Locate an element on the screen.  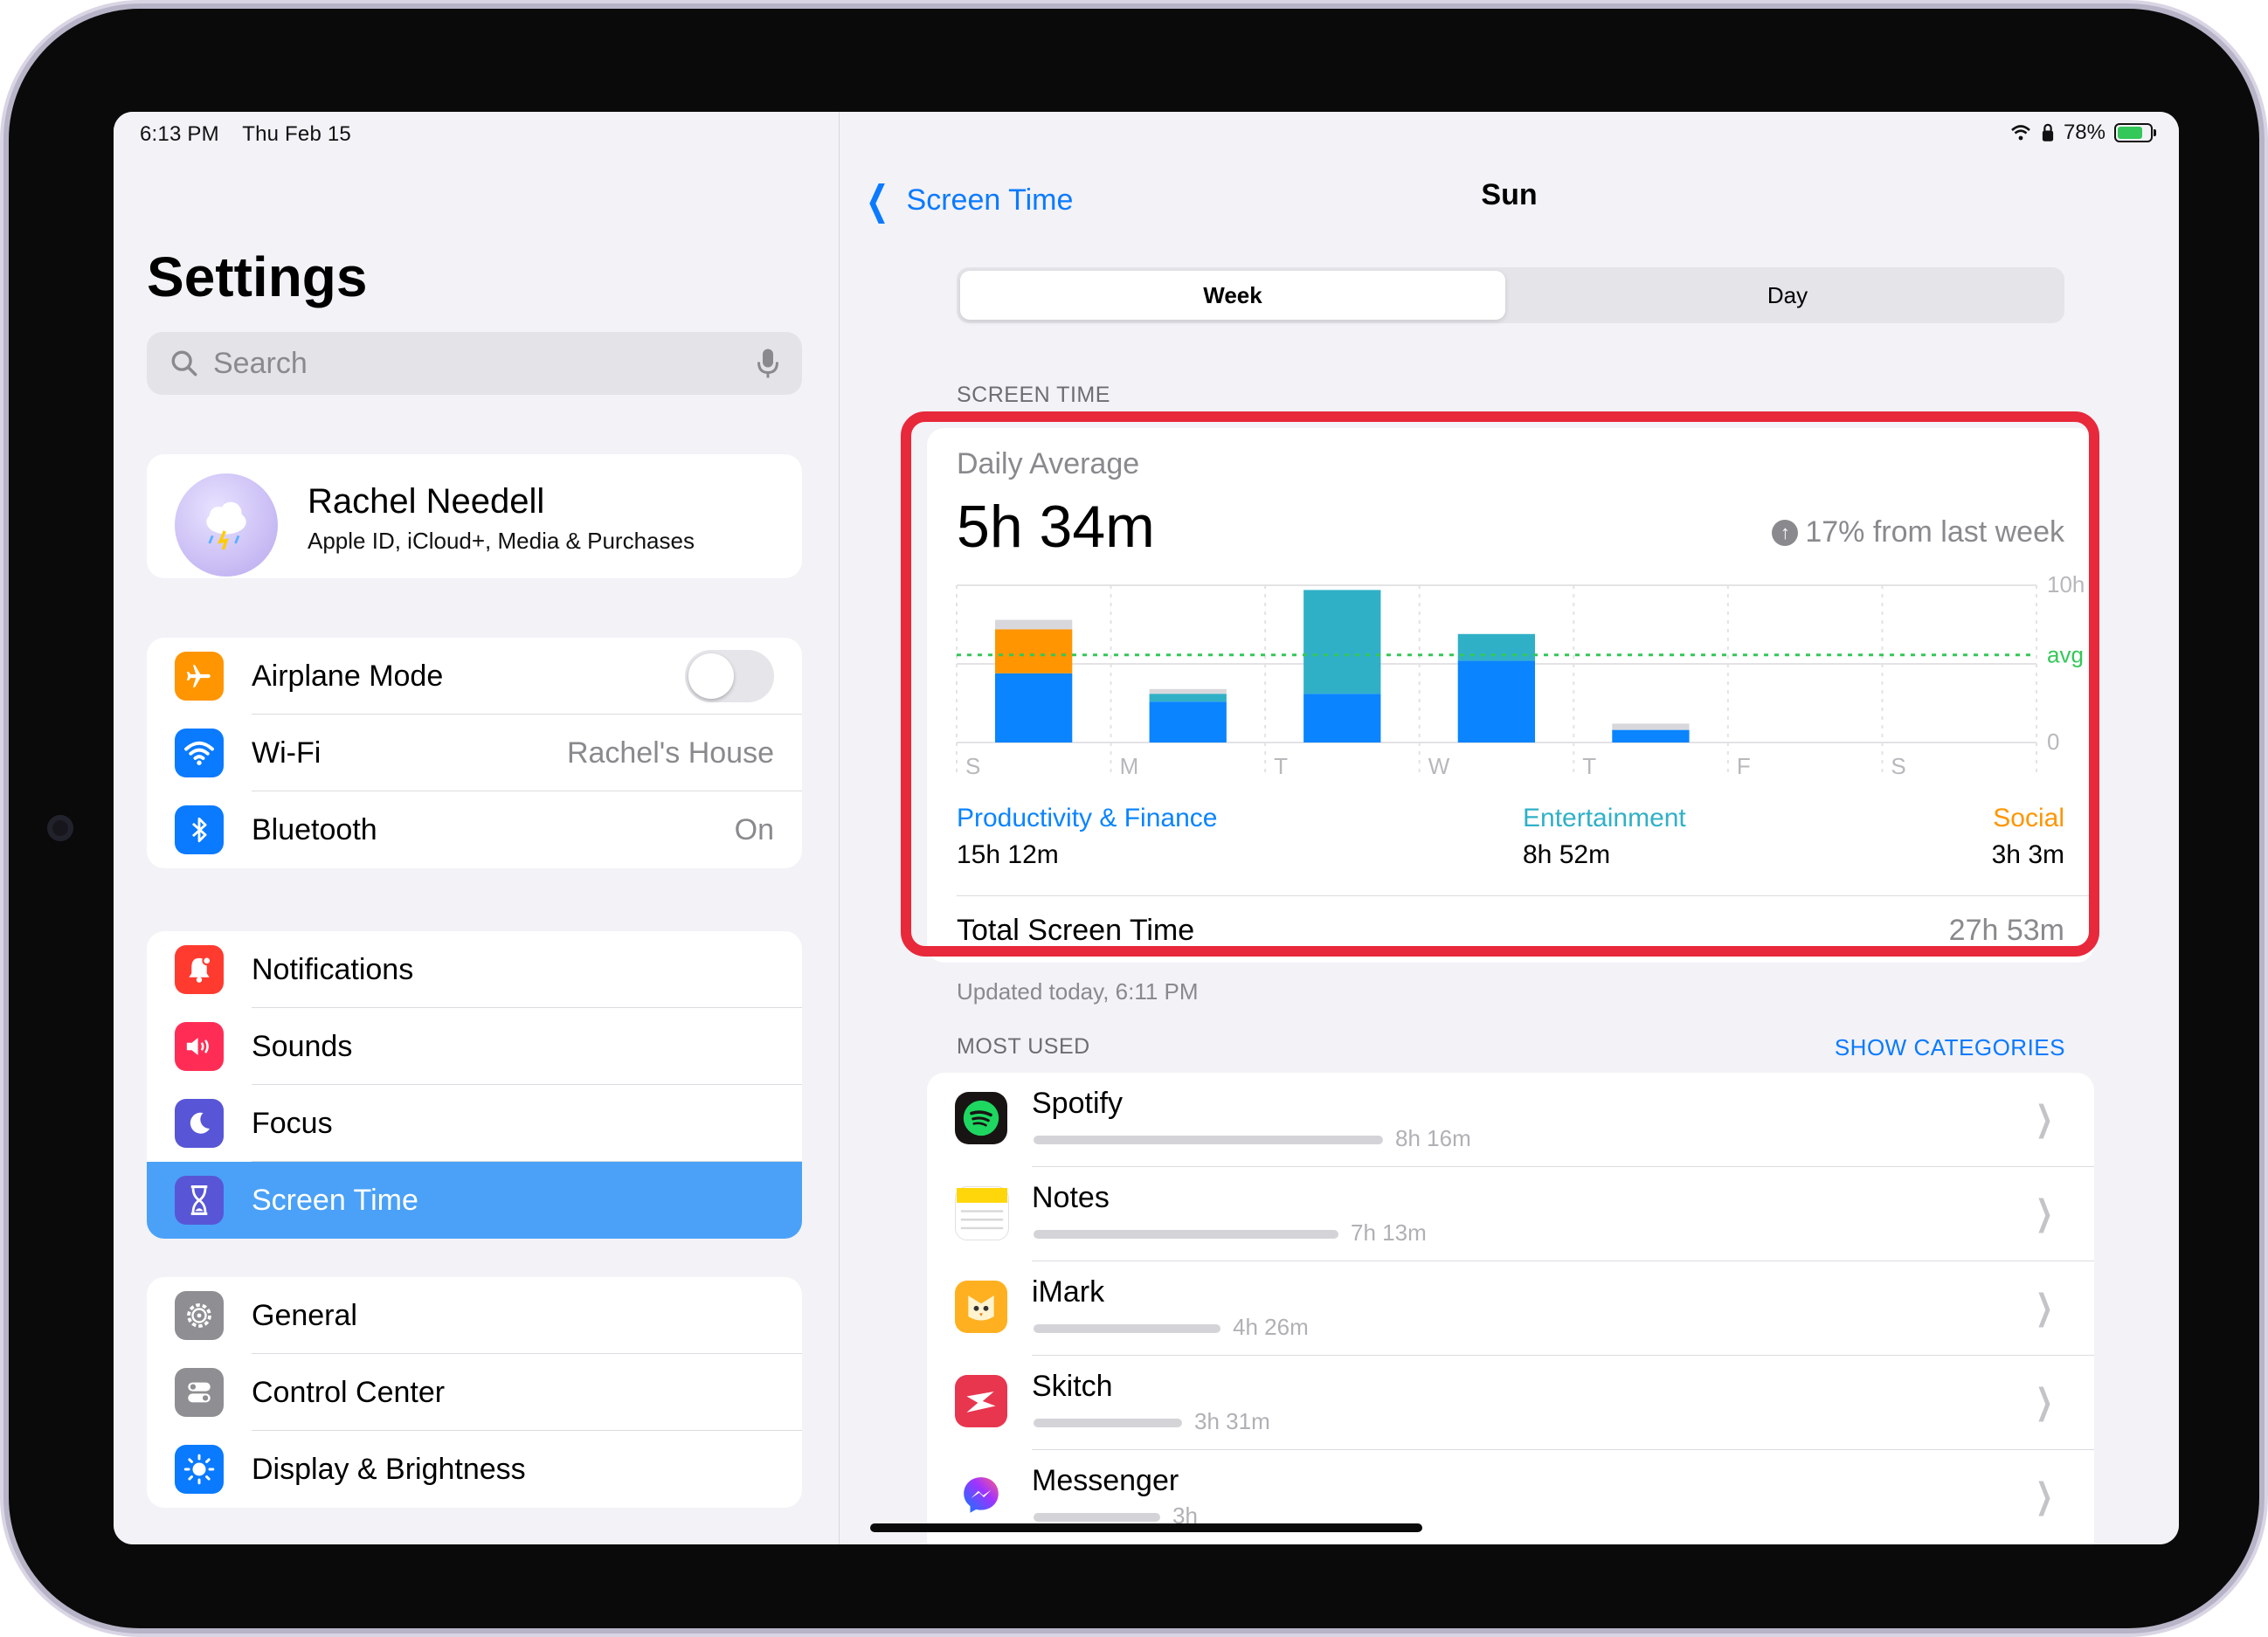
status-bar-right: 78% is located at coordinates (2083, 133).